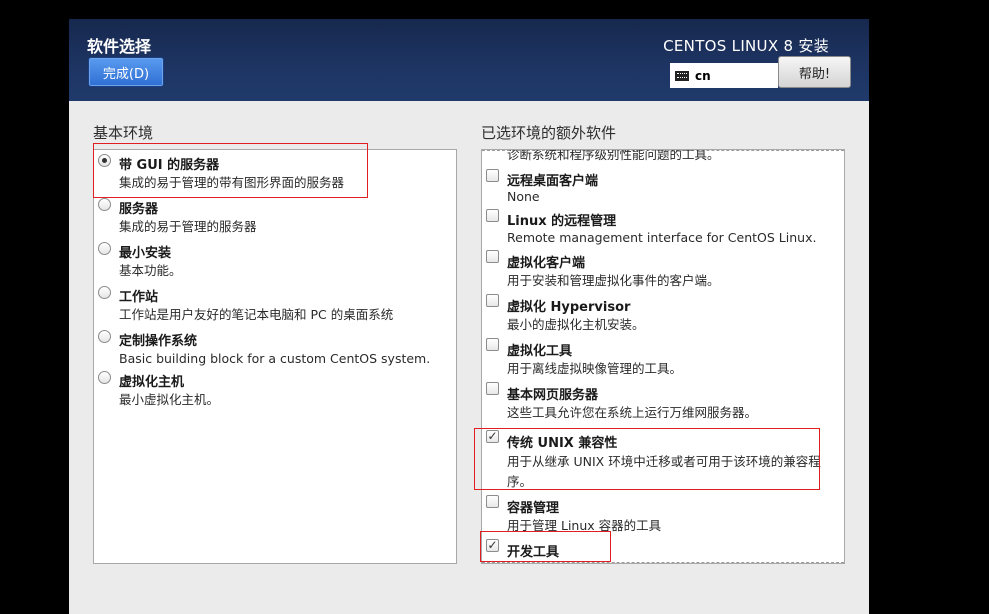  What do you see at coordinates (169, 165) in the screenshot?
I see `env-item-title: 带 GUI 的服务器` at bounding box center [169, 165].